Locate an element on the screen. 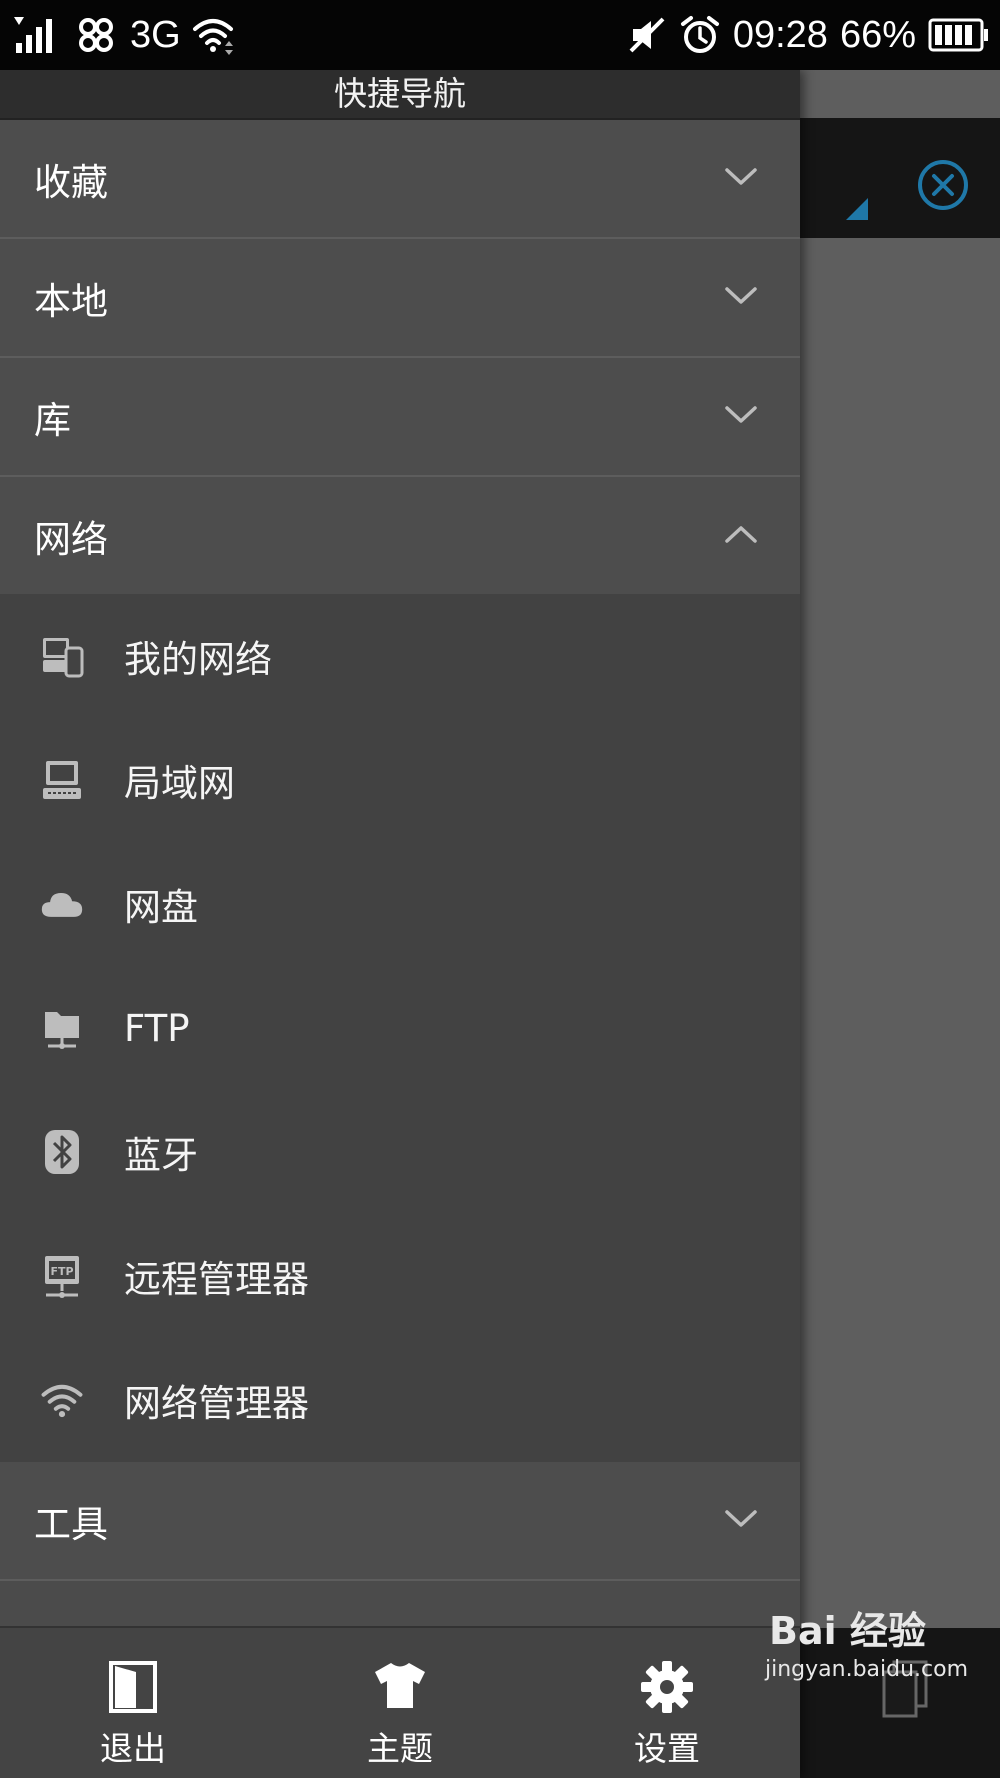  chevron-up-icon is located at coordinates (741, 536).